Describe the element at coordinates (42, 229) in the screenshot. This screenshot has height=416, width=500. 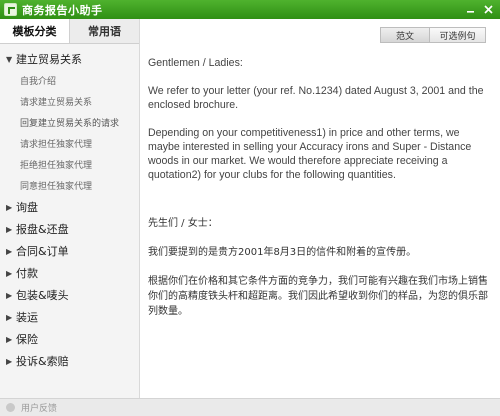
I see `category-label: 报盘&还盘` at that location.